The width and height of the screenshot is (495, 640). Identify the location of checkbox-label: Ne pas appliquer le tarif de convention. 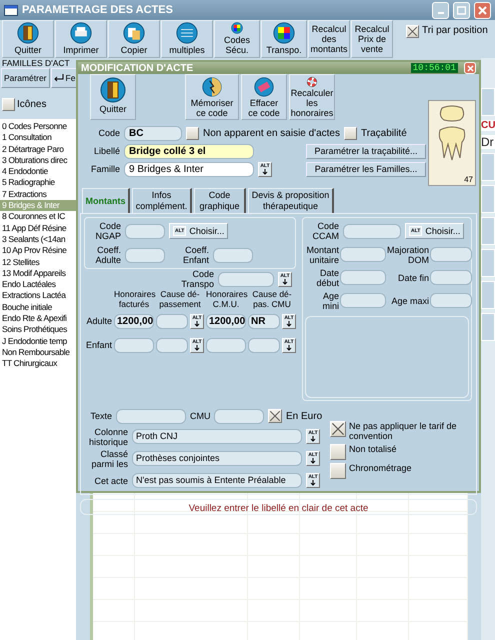
(403, 431).